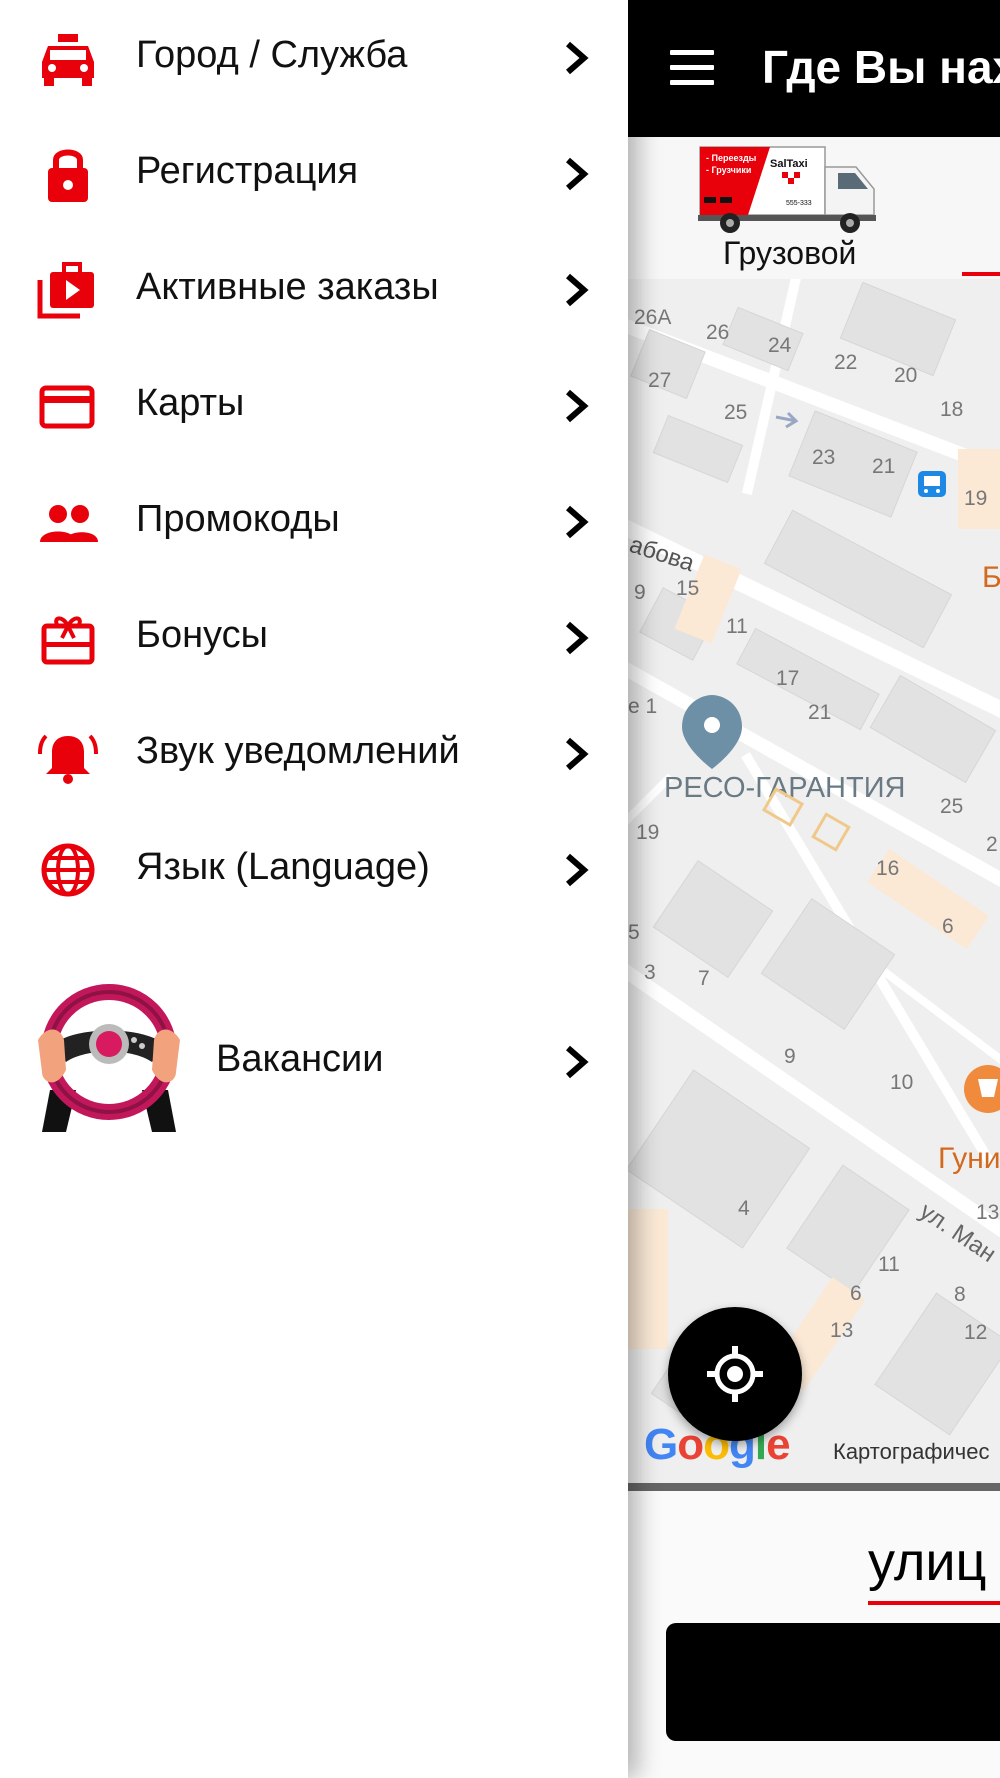  What do you see at coordinates (283, 867) in the screenshot?
I see `menu-item-label: Язык (Language)` at bounding box center [283, 867].